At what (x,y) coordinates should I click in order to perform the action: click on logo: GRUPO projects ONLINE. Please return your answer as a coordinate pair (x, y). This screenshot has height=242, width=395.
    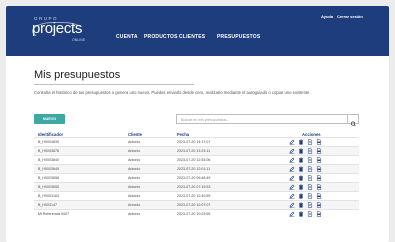
    Looking at the image, I should click on (62, 30).